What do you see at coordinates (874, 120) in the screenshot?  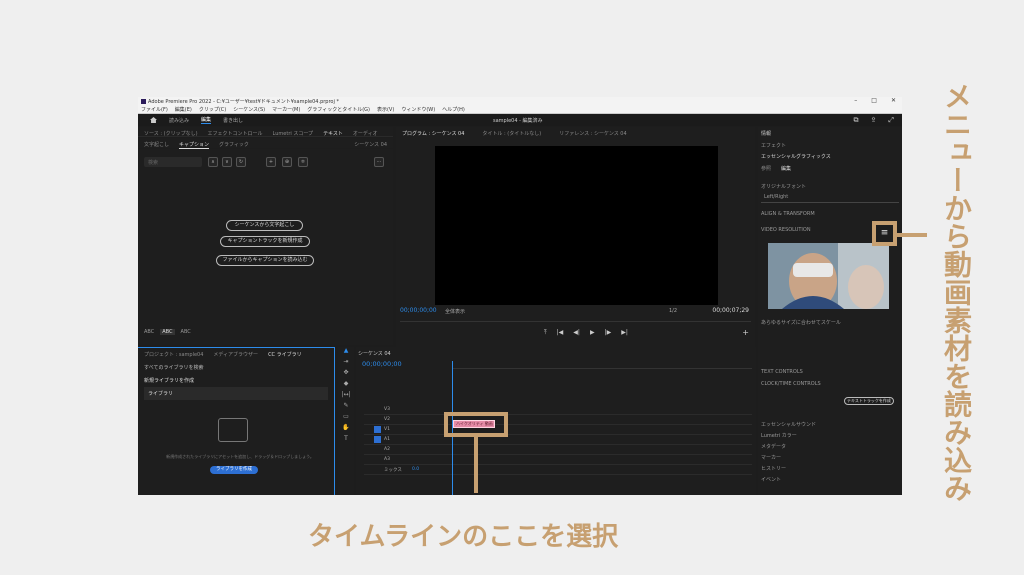 I see `share-icon: ⇪` at bounding box center [874, 120].